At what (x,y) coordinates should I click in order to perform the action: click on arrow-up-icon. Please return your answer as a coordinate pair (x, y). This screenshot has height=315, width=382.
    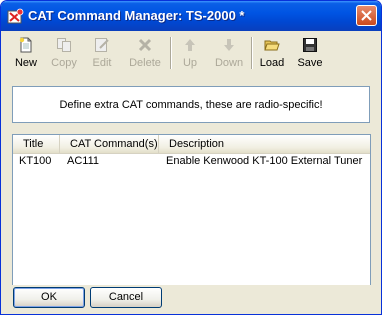
    Looking at the image, I should click on (190, 45).